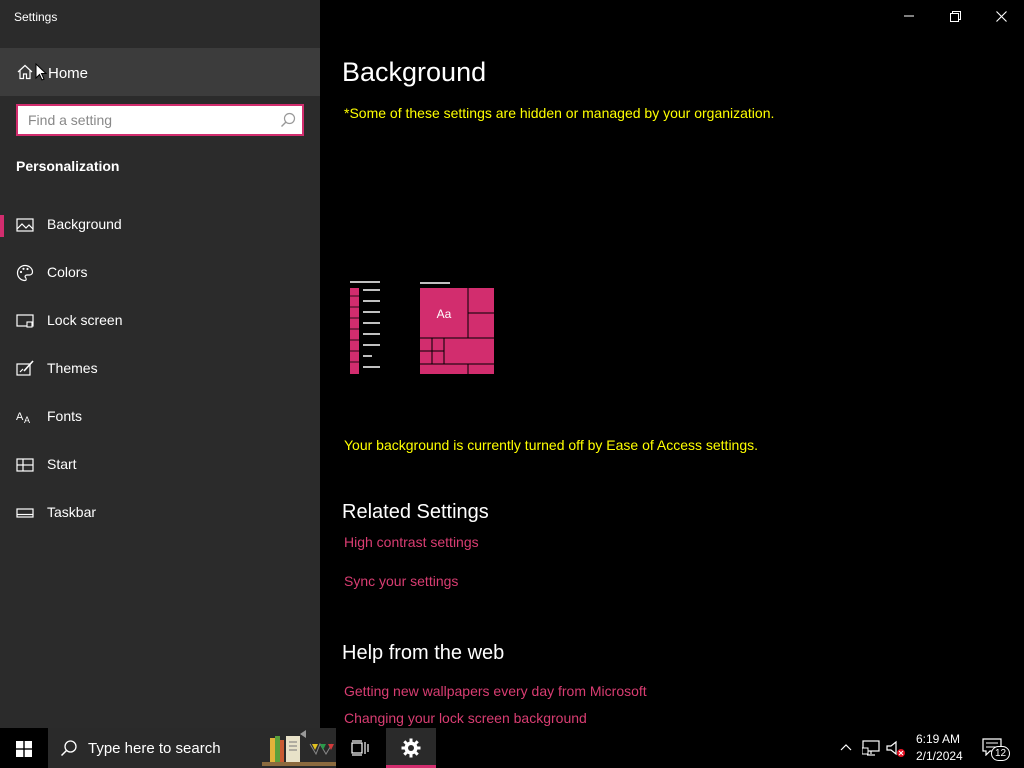  What do you see at coordinates (72, 512) in the screenshot?
I see `sidebar-item-label: Taskbar` at bounding box center [72, 512].